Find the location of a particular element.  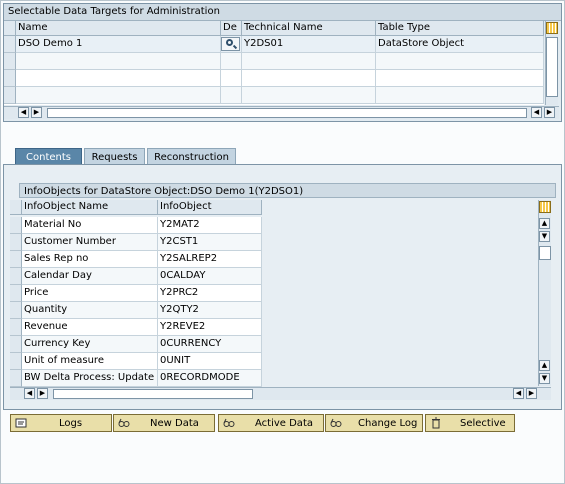

change-log-button: Change Log is located at coordinates (374, 423).